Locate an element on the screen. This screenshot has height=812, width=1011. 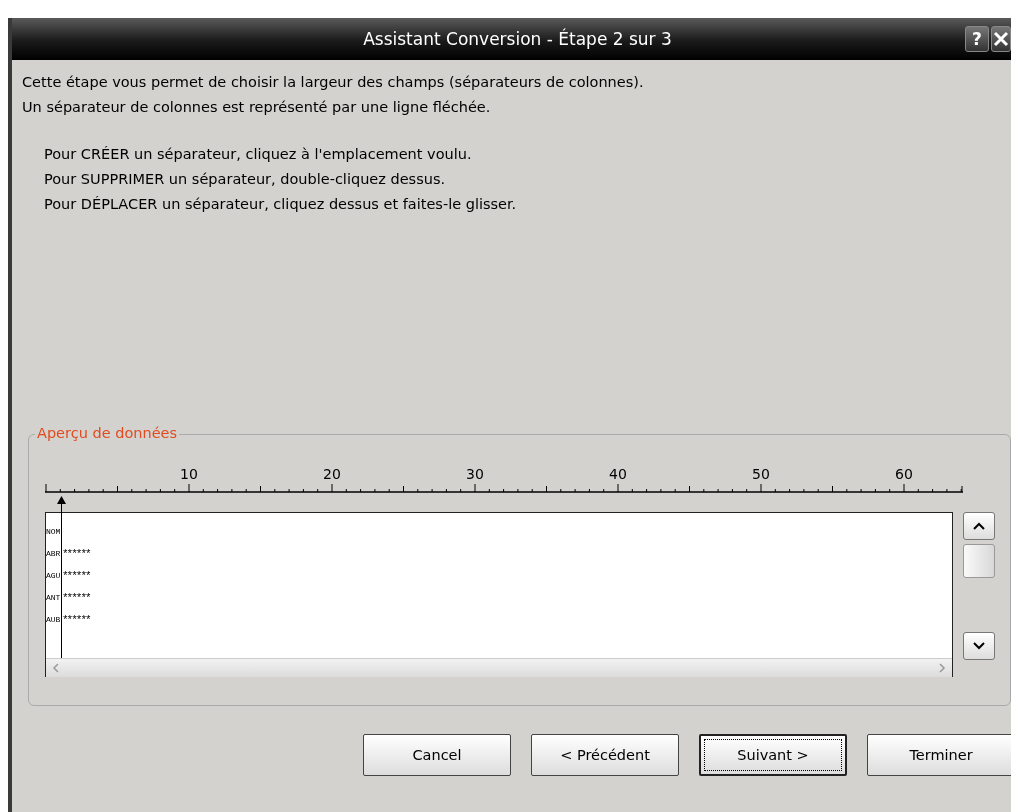
horizontal-scrollbar is located at coordinates (499, 667).